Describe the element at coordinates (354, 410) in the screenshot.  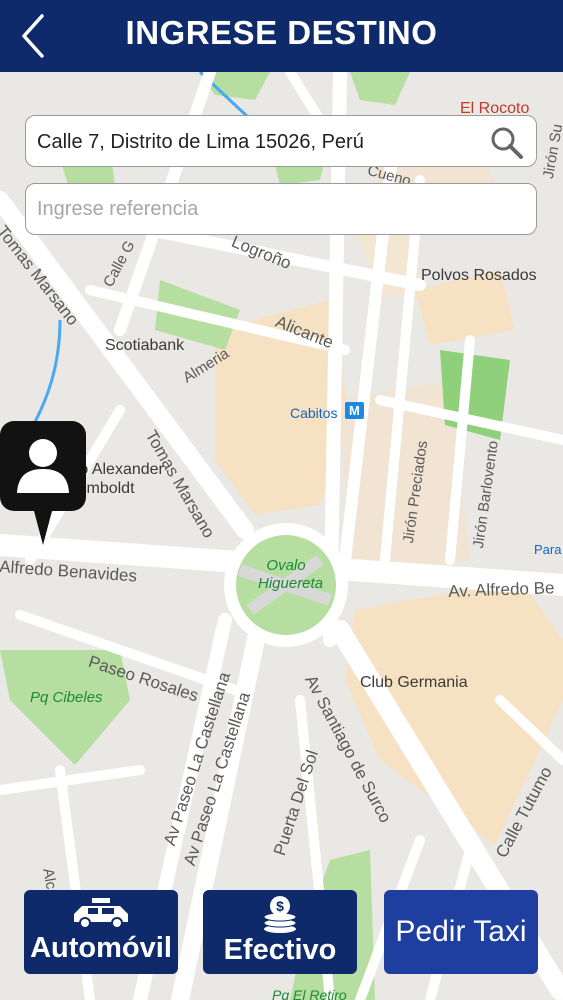
I see `metro-badge: M` at that location.